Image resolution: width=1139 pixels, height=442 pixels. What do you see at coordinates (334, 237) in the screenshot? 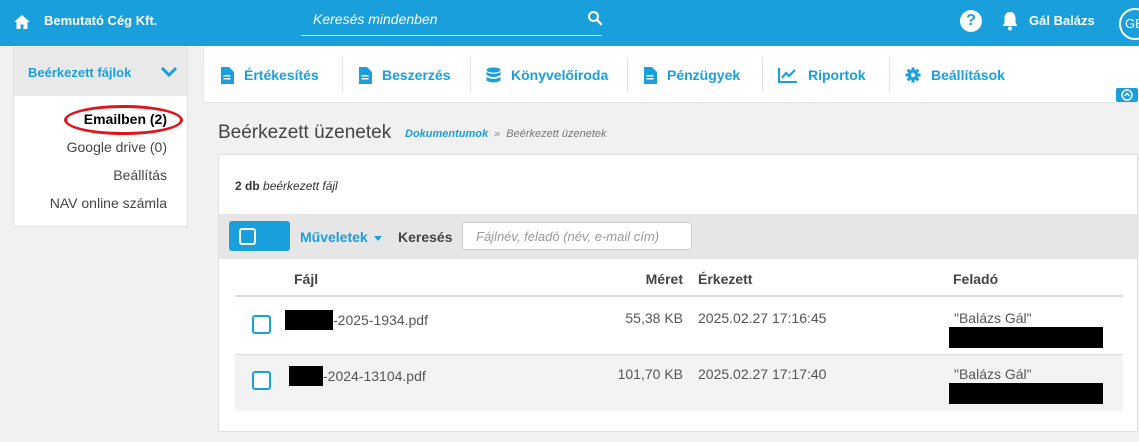
I see `actions-label: Műveletek` at bounding box center [334, 237].